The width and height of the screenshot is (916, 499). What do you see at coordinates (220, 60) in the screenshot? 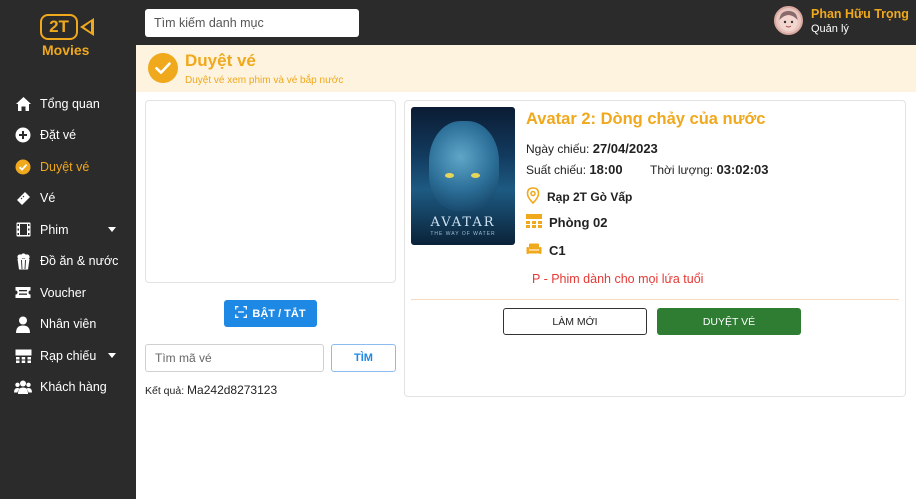
I see `page-title: Duyệt vé` at bounding box center [220, 60].